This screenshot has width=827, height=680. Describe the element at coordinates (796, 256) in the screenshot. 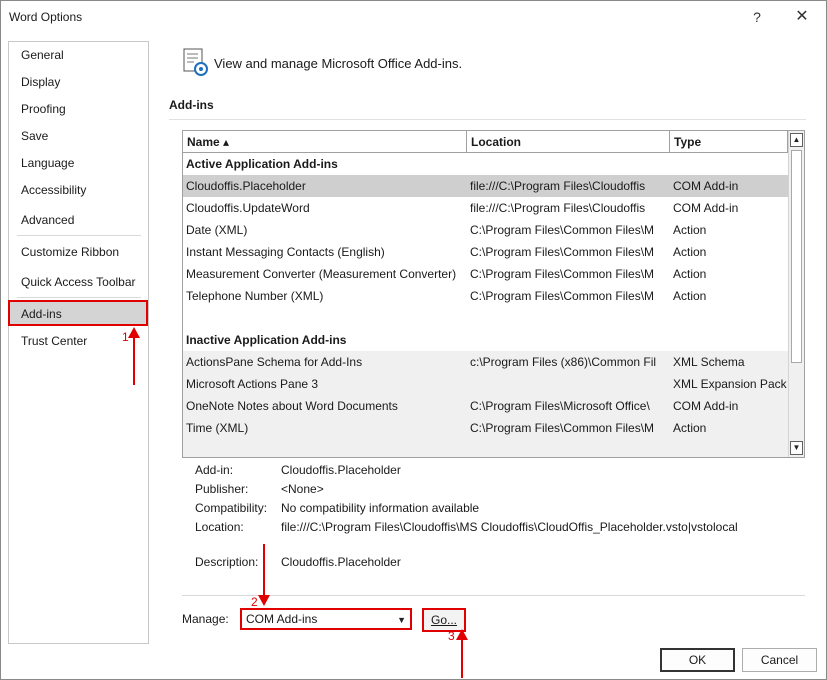

I see `scroll-thumb` at that location.